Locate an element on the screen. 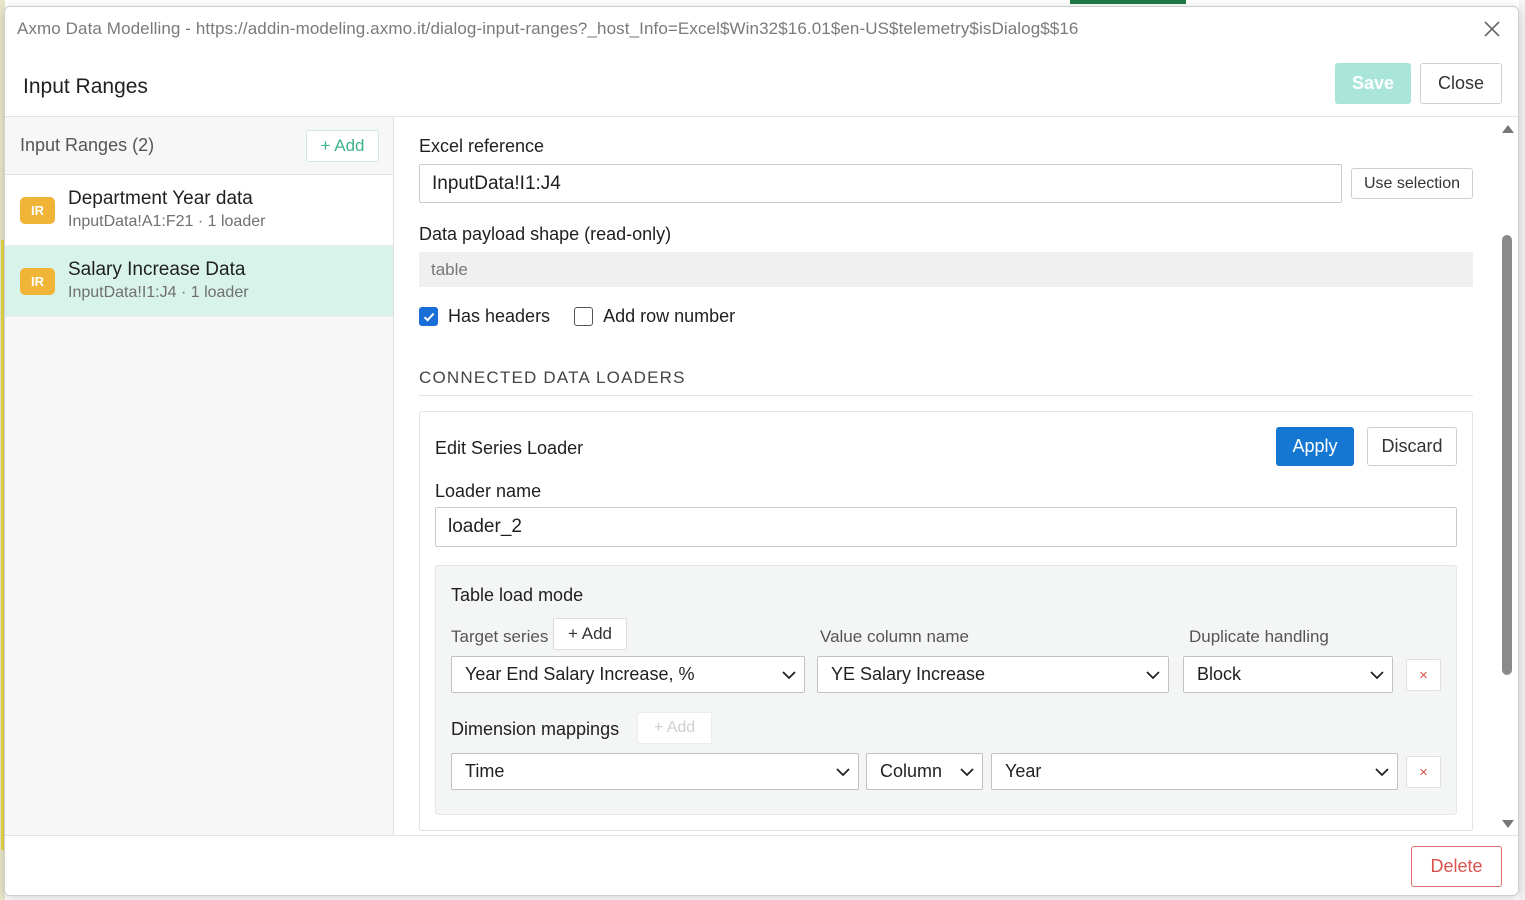  window-close-button is located at coordinates (1492, 29).